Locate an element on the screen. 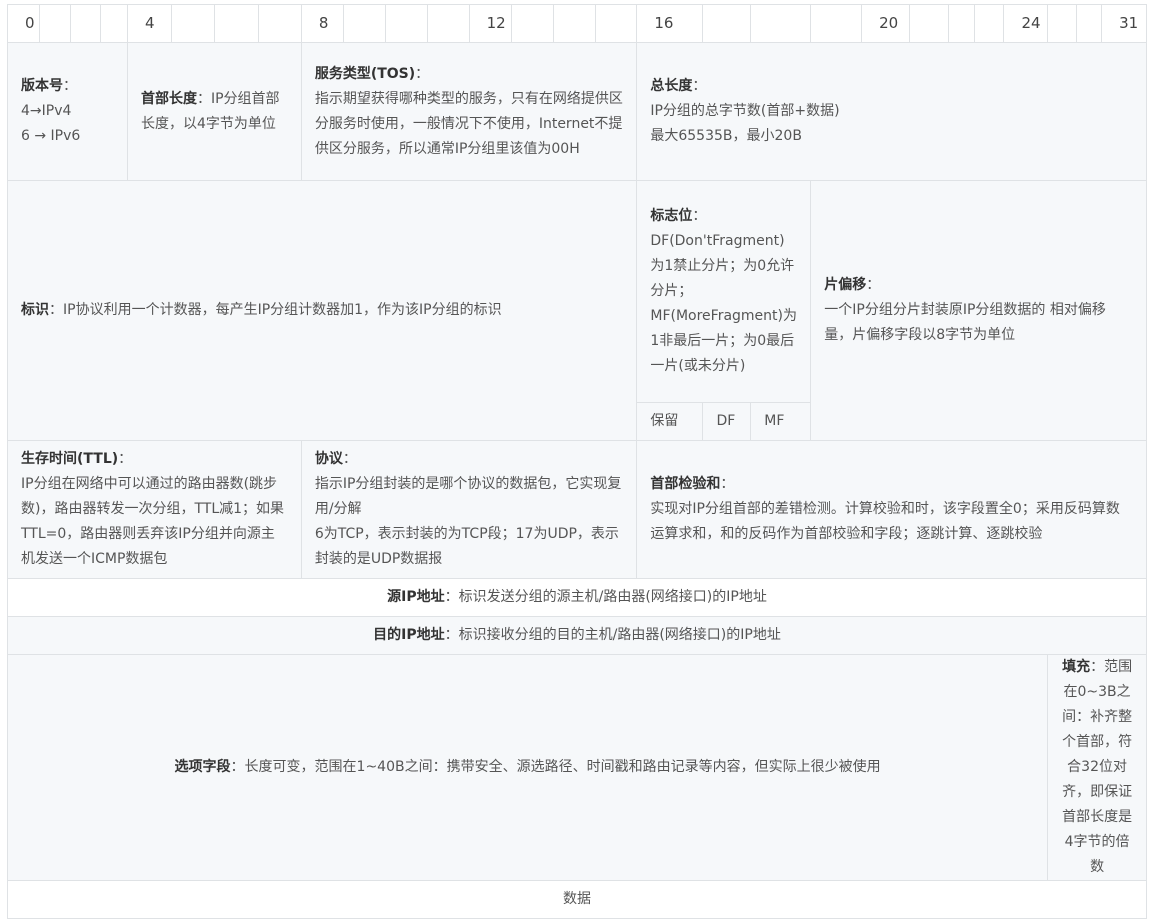  bit-label: 24 is located at coordinates (1026, 23).